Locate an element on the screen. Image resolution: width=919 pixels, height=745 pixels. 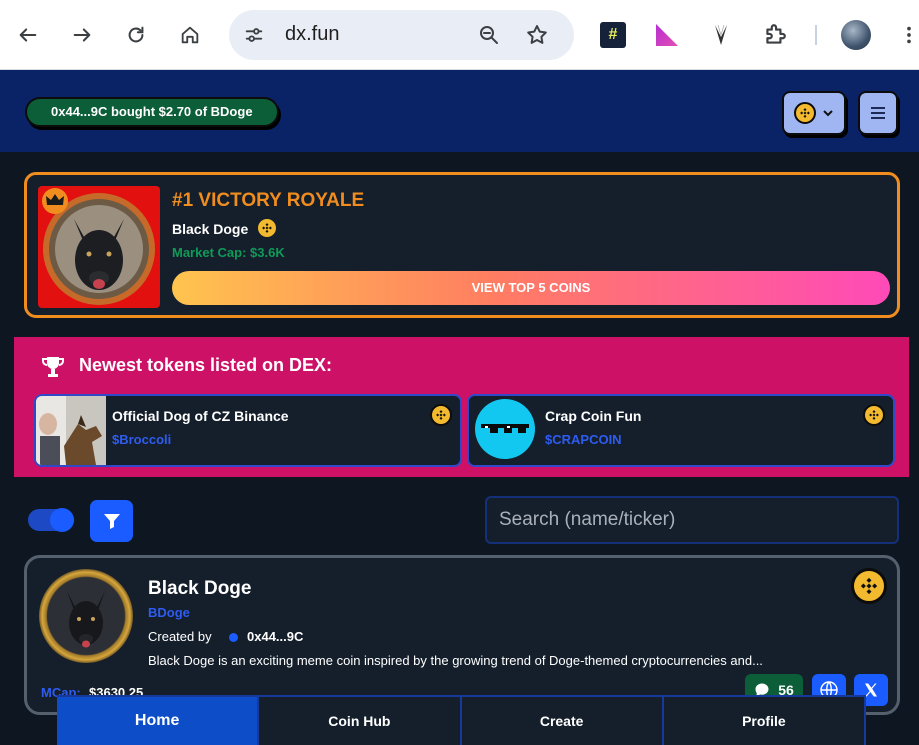
coin-name: Black Doge is located at coordinates (200, 588).